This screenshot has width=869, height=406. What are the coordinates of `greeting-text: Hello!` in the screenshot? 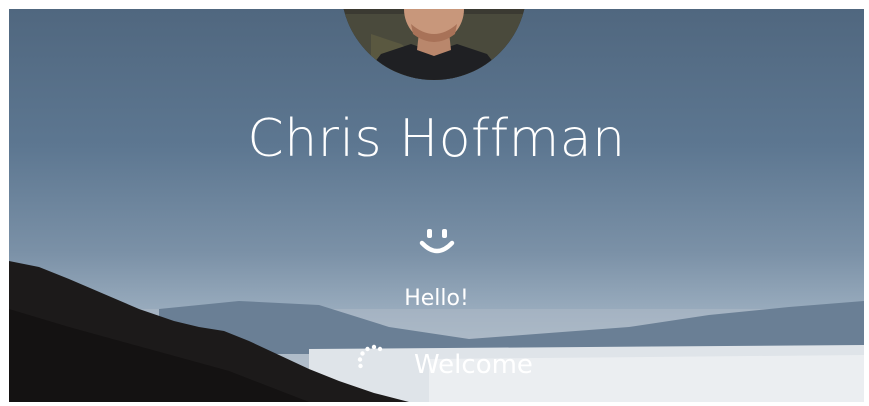 It's located at (436, 298).